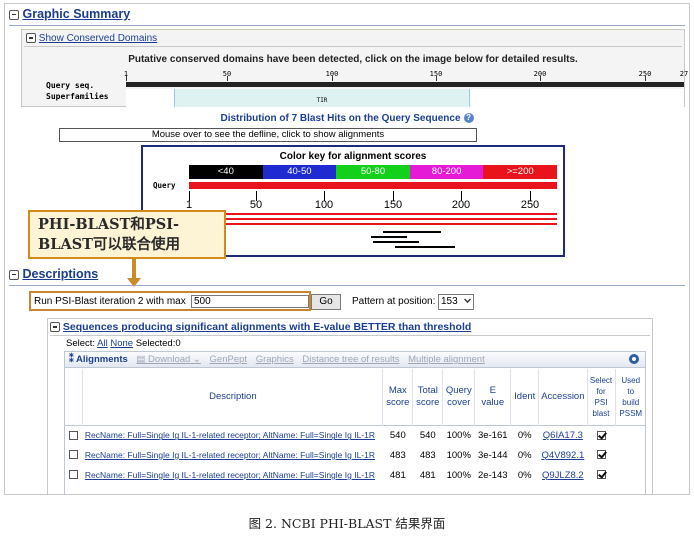  Describe the element at coordinates (563, 435) in the screenshot. I see `row-accession-link: Q6IA17.3` at that location.